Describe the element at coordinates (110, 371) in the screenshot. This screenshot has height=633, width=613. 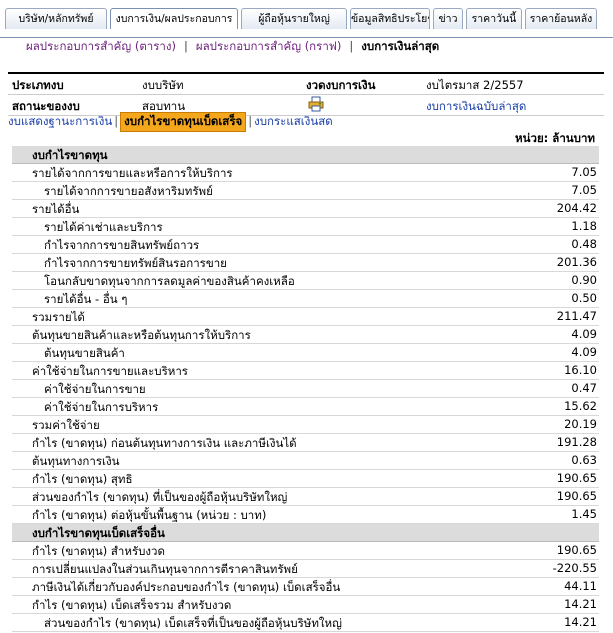
I see `row-label: ค่าใช้จ่ายในการขายและบริหาร` at that location.